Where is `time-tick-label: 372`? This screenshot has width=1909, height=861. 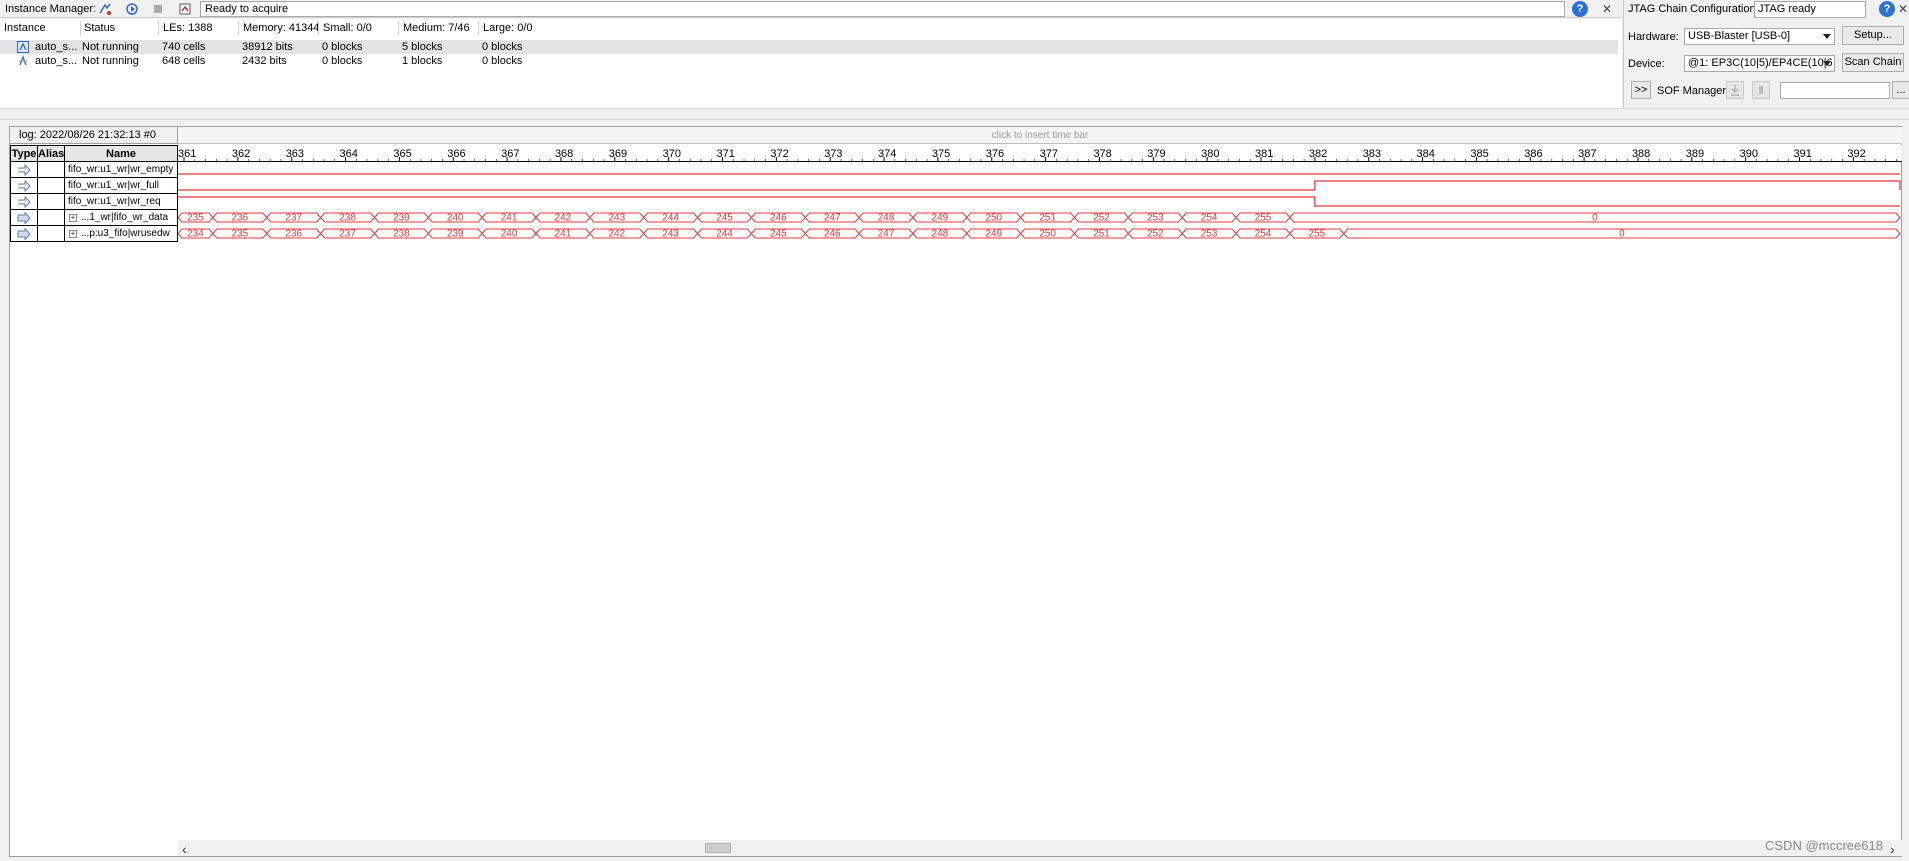 time-tick-label: 372 is located at coordinates (779, 154).